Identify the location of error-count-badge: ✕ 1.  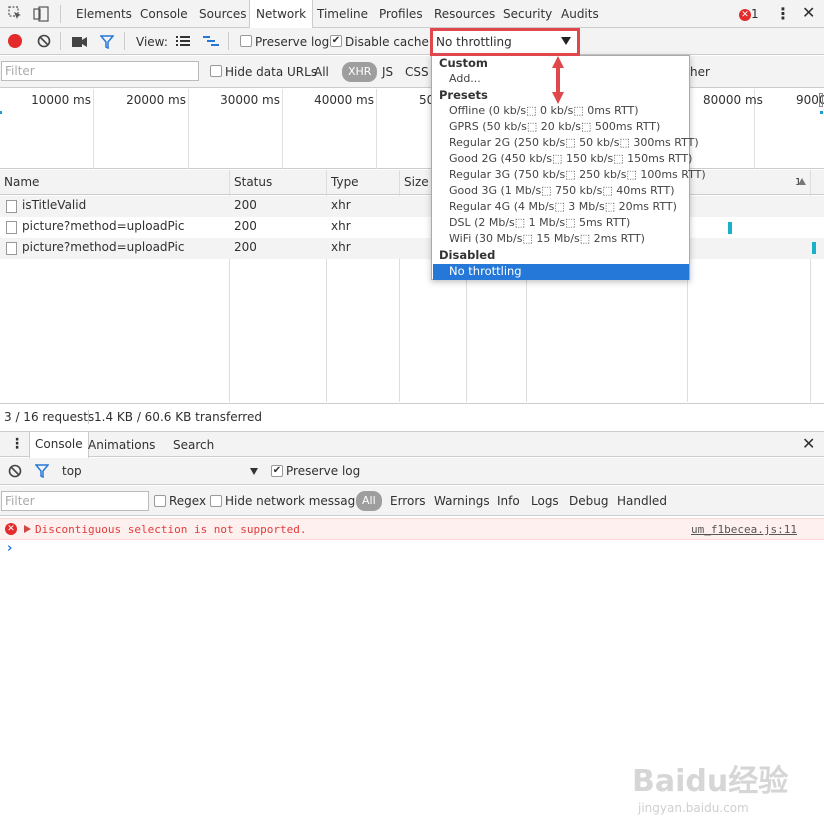
(749, 14).